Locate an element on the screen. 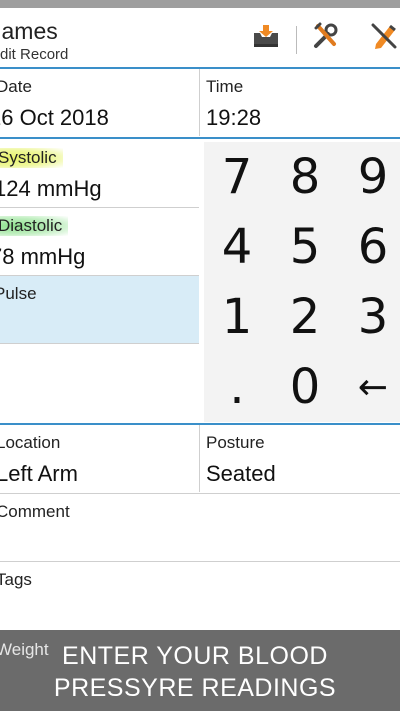 Image resolution: width=400 pixels, height=711 pixels. time-value: 19:28 is located at coordinates (234, 117).